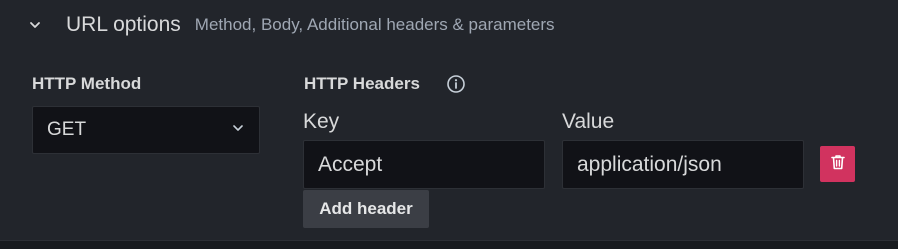 This screenshot has height=249, width=898. I want to click on http-method-label: HTTP Method, so click(87, 83).